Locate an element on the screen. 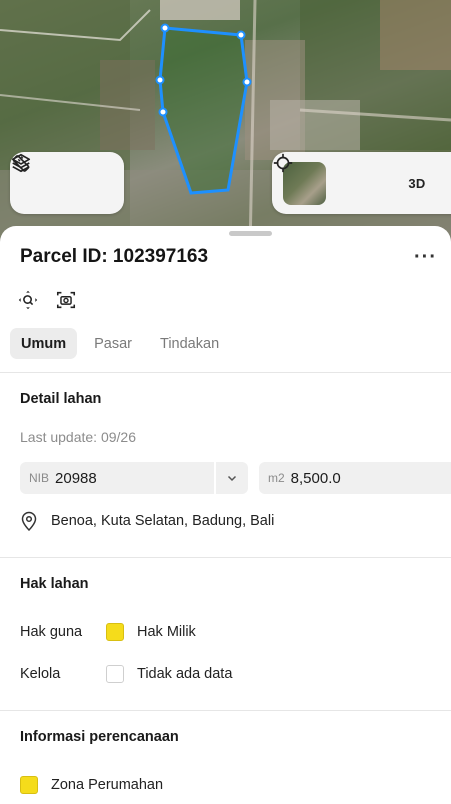  rights-key: Hak guna is located at coordinates (51, 632).